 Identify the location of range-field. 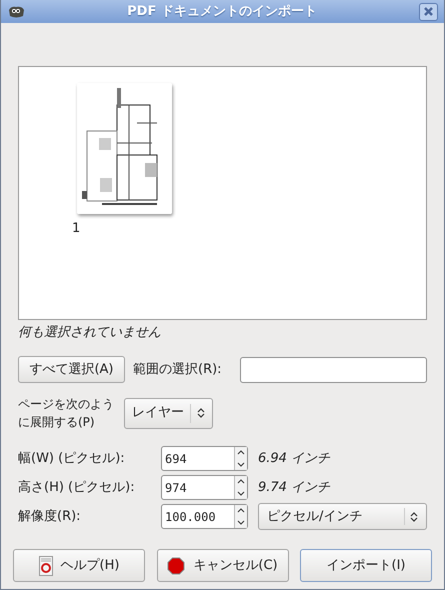
(333, 369).